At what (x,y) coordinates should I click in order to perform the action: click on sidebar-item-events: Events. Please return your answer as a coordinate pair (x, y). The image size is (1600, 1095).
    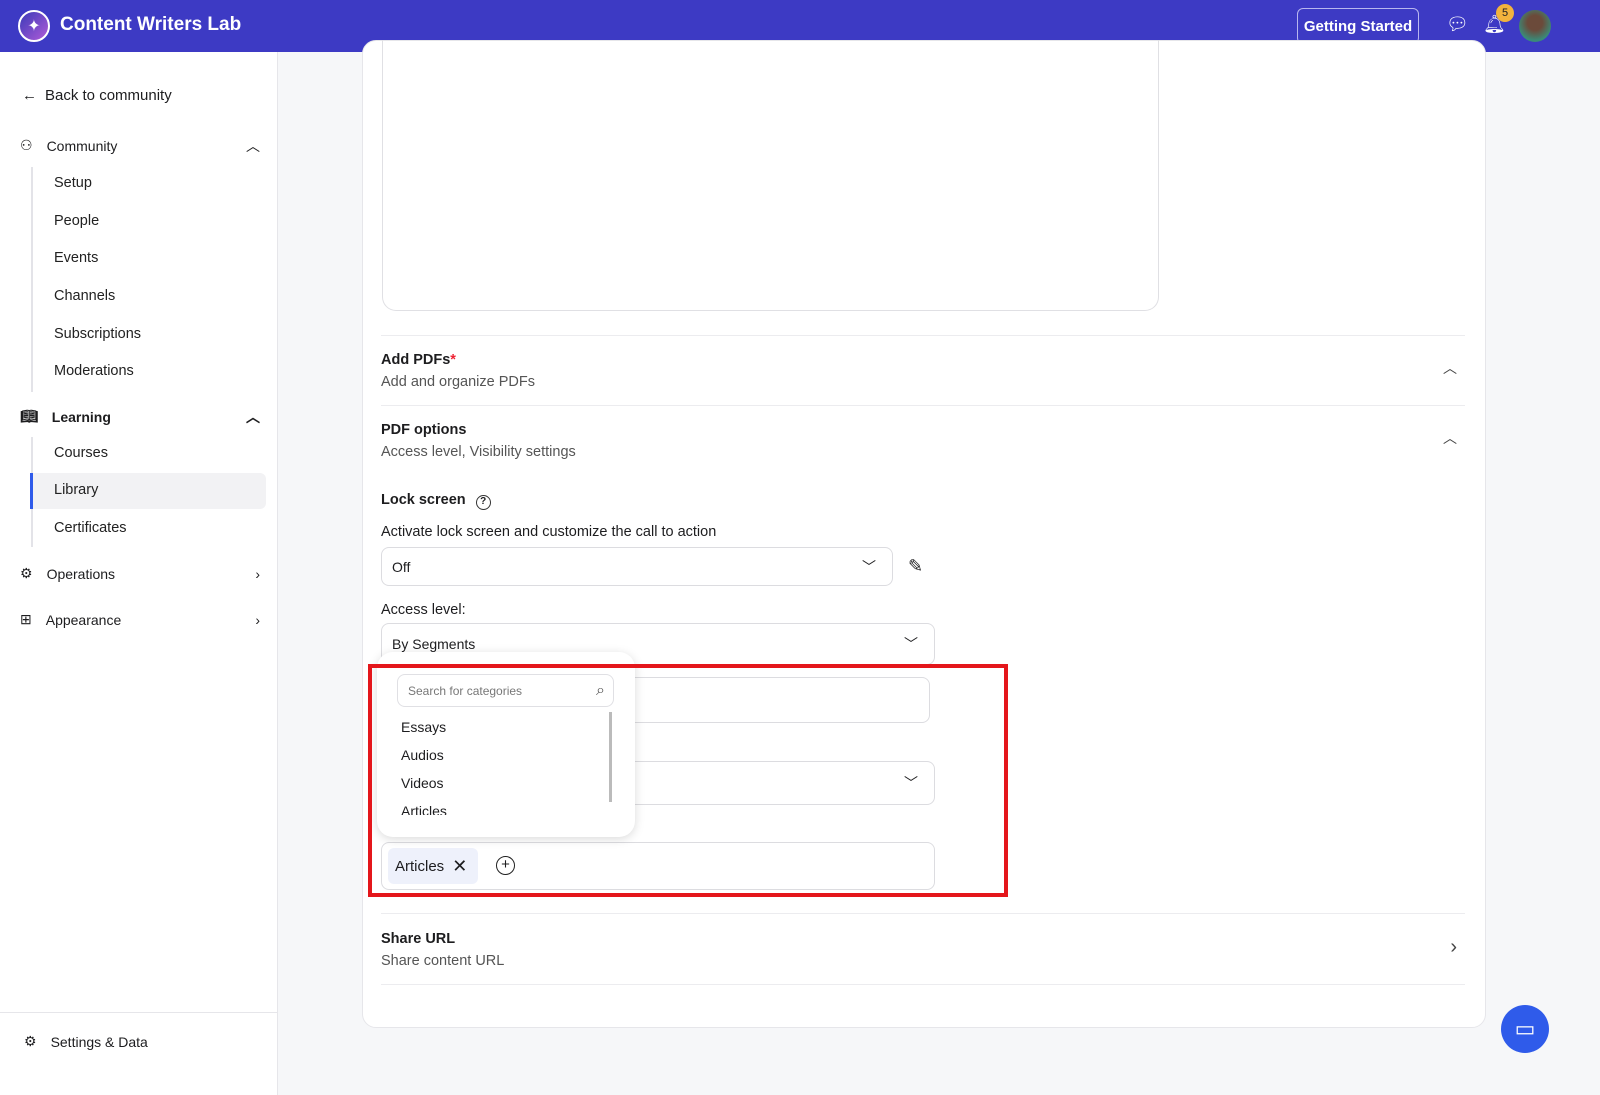
    Looking at the image, I should click on (76, 258).